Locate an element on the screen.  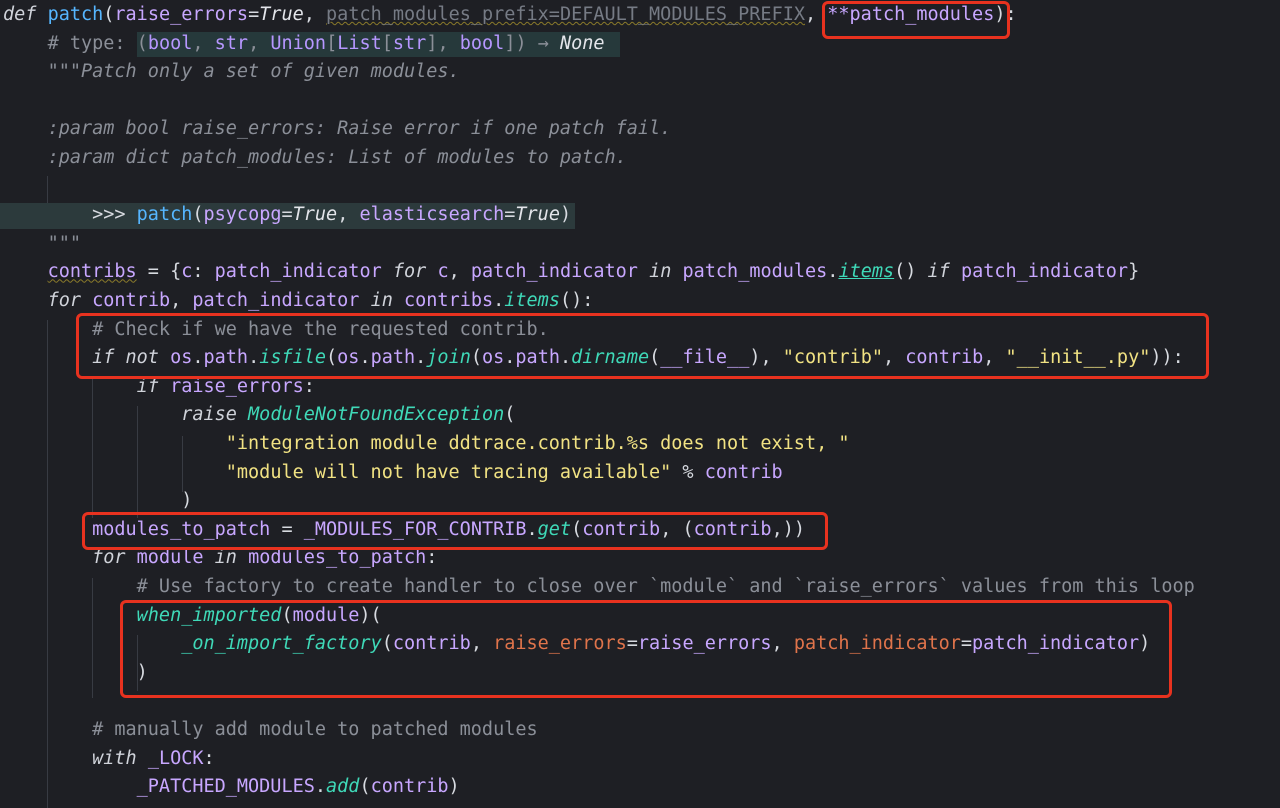
code-line: with _LOCK: is located at coordinates (641, 759).